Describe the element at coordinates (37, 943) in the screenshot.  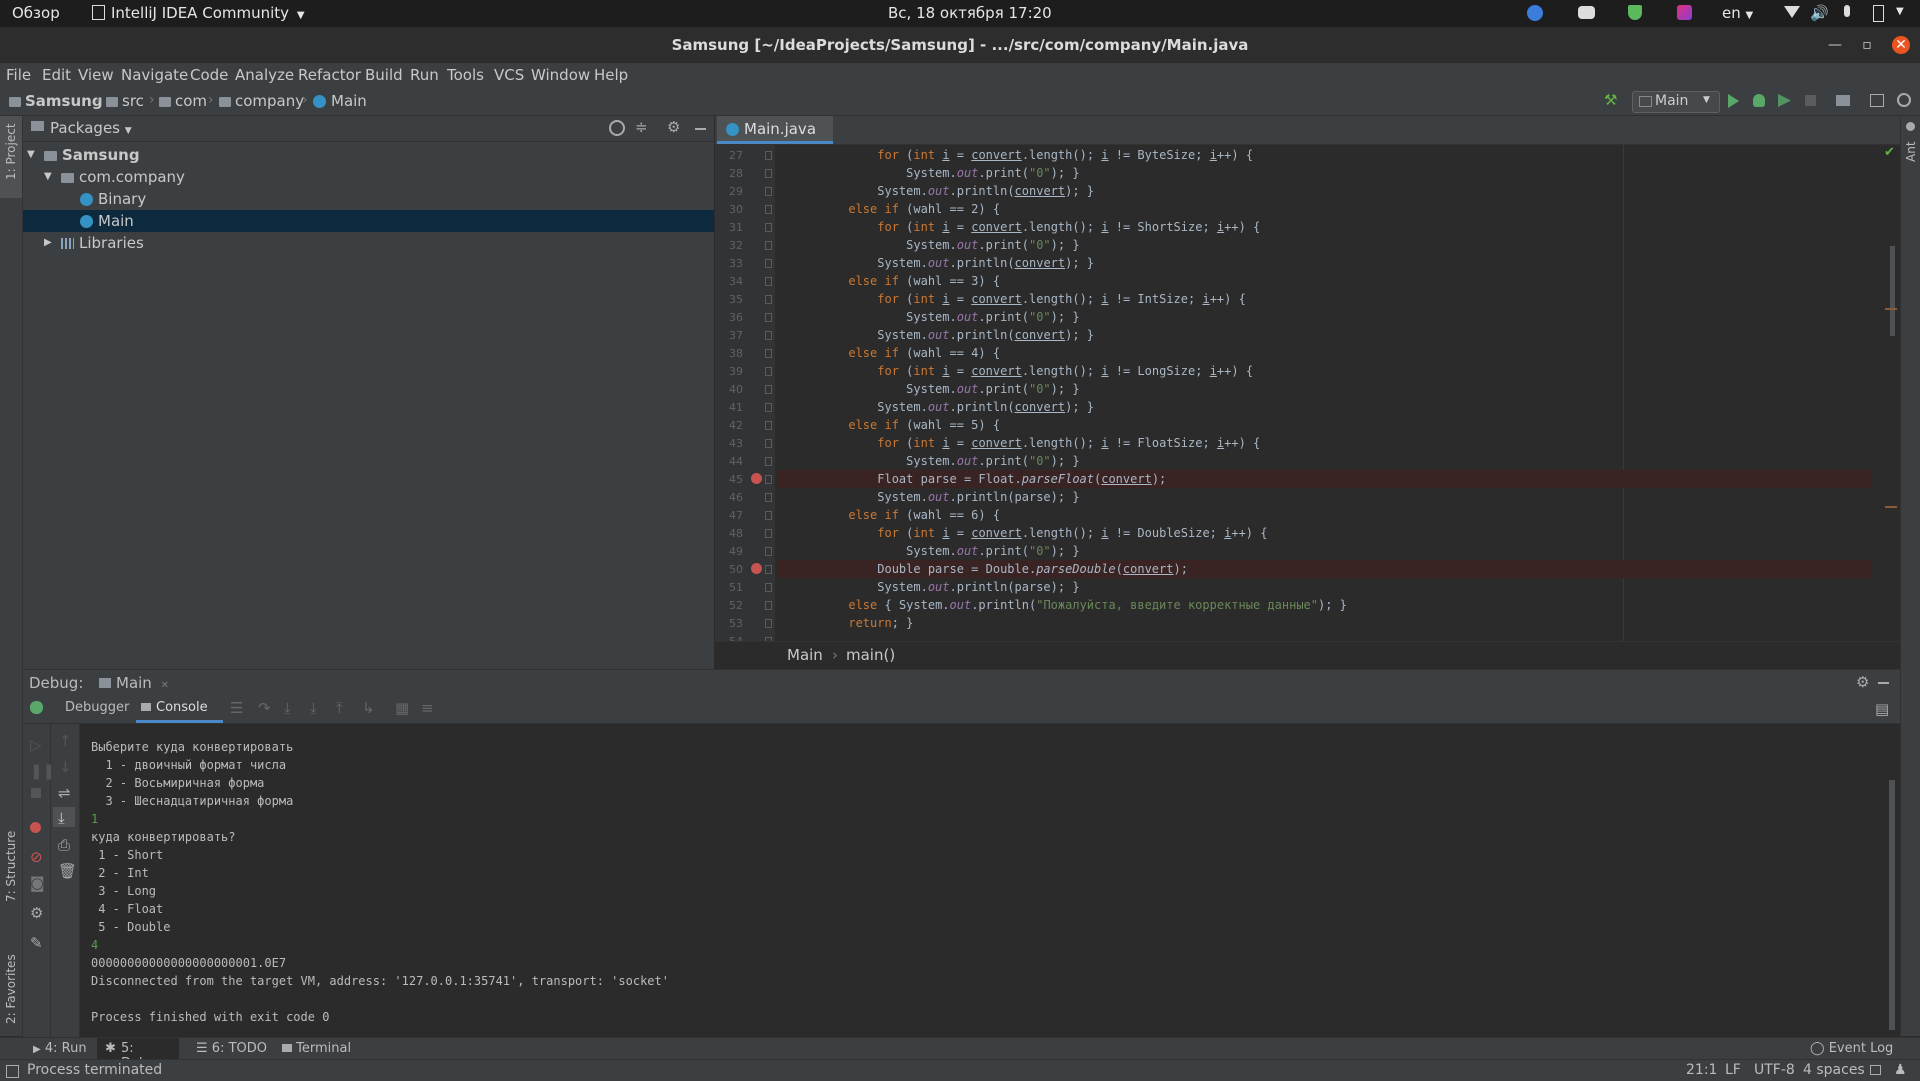
I see `pin-icon: ✎` at that location.